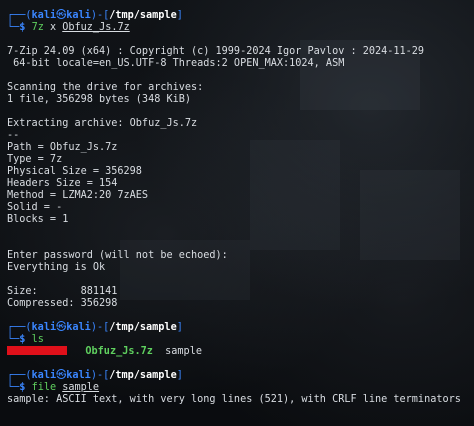  I want to click on ls-output: Obfuz_Js.7z sample, so click(104, 352).